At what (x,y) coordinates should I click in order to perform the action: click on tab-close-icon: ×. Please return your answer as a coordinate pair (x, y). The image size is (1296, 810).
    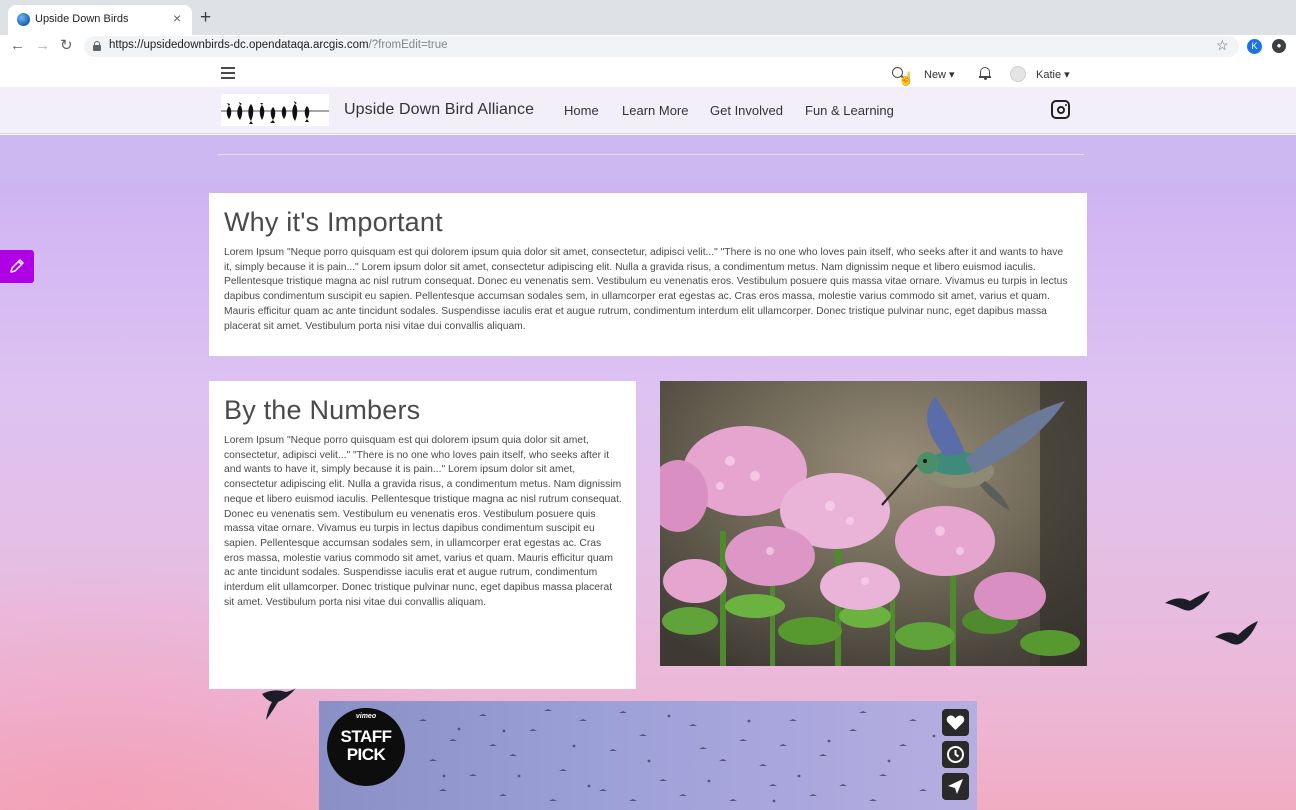
    Looking at the image, I should click on (177, 18).